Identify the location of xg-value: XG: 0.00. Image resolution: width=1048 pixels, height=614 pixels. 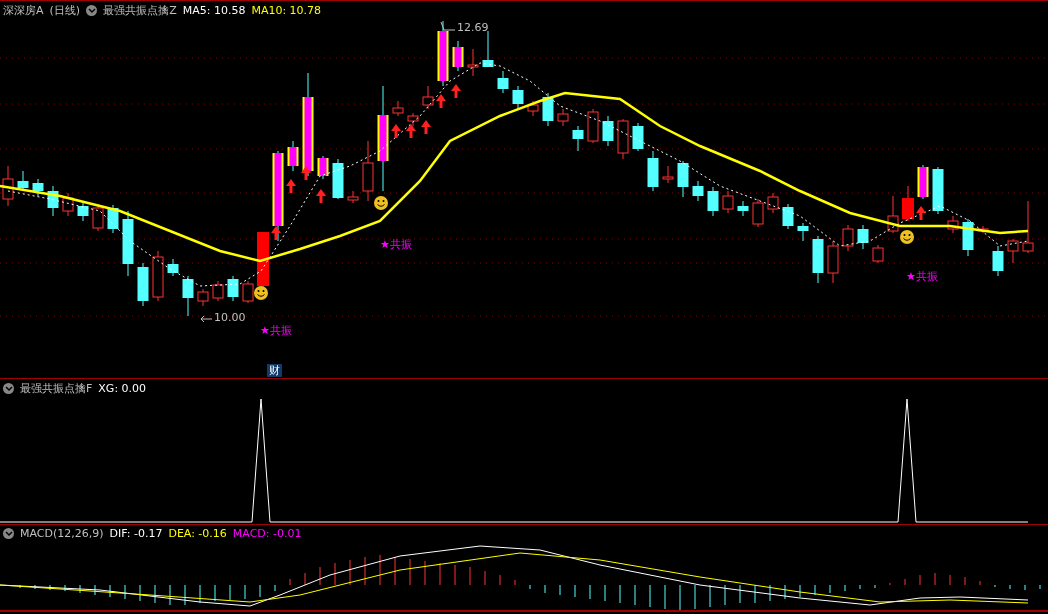
(122, 388).